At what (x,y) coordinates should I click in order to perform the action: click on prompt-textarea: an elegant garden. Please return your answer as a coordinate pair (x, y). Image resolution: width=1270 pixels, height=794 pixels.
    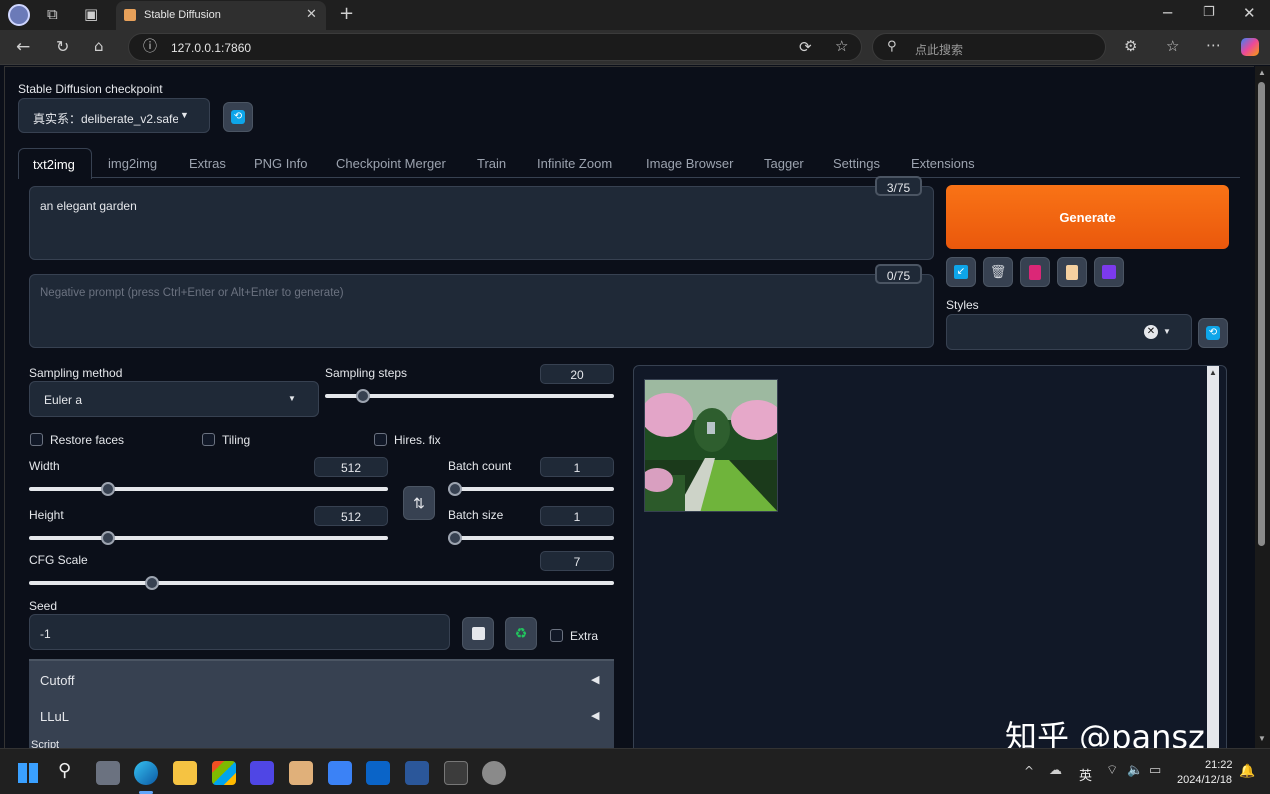
    Looking at the image, I should click on (481, 223).